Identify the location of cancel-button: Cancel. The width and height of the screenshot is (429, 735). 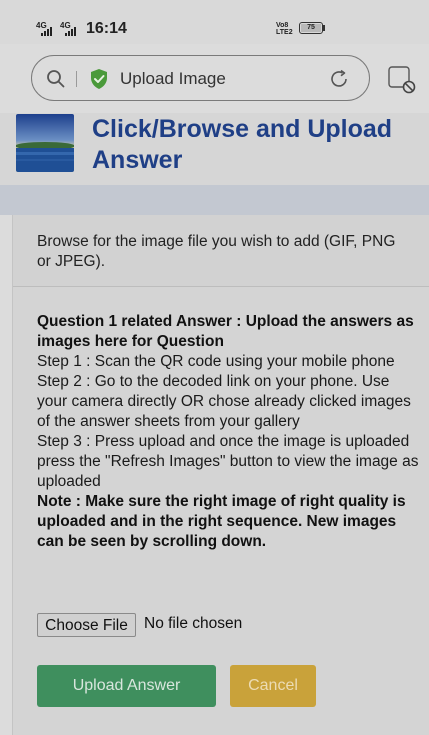
(273, 686).